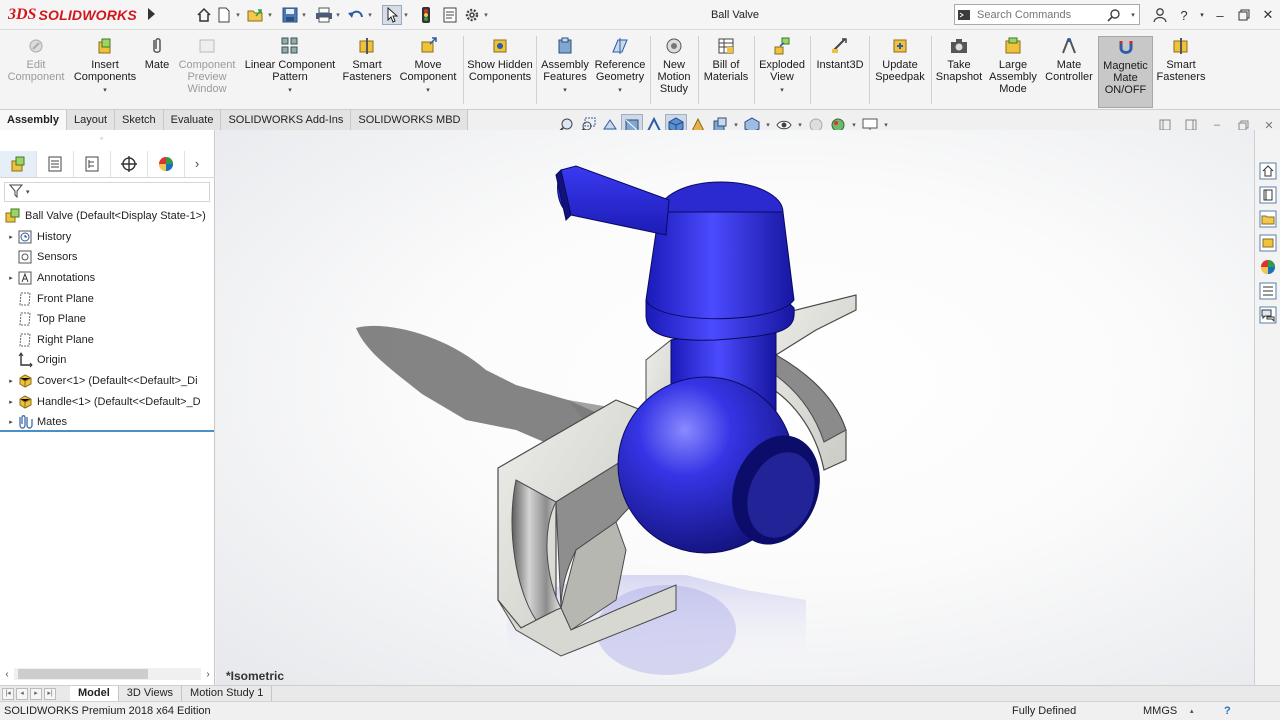 This screenshot has width=1280, height=720. What do you see at coordinates (227, 693) in the screenshot?
I see `tab-motion-study-1: Motion Study 1` at bounding box center [227, 693].